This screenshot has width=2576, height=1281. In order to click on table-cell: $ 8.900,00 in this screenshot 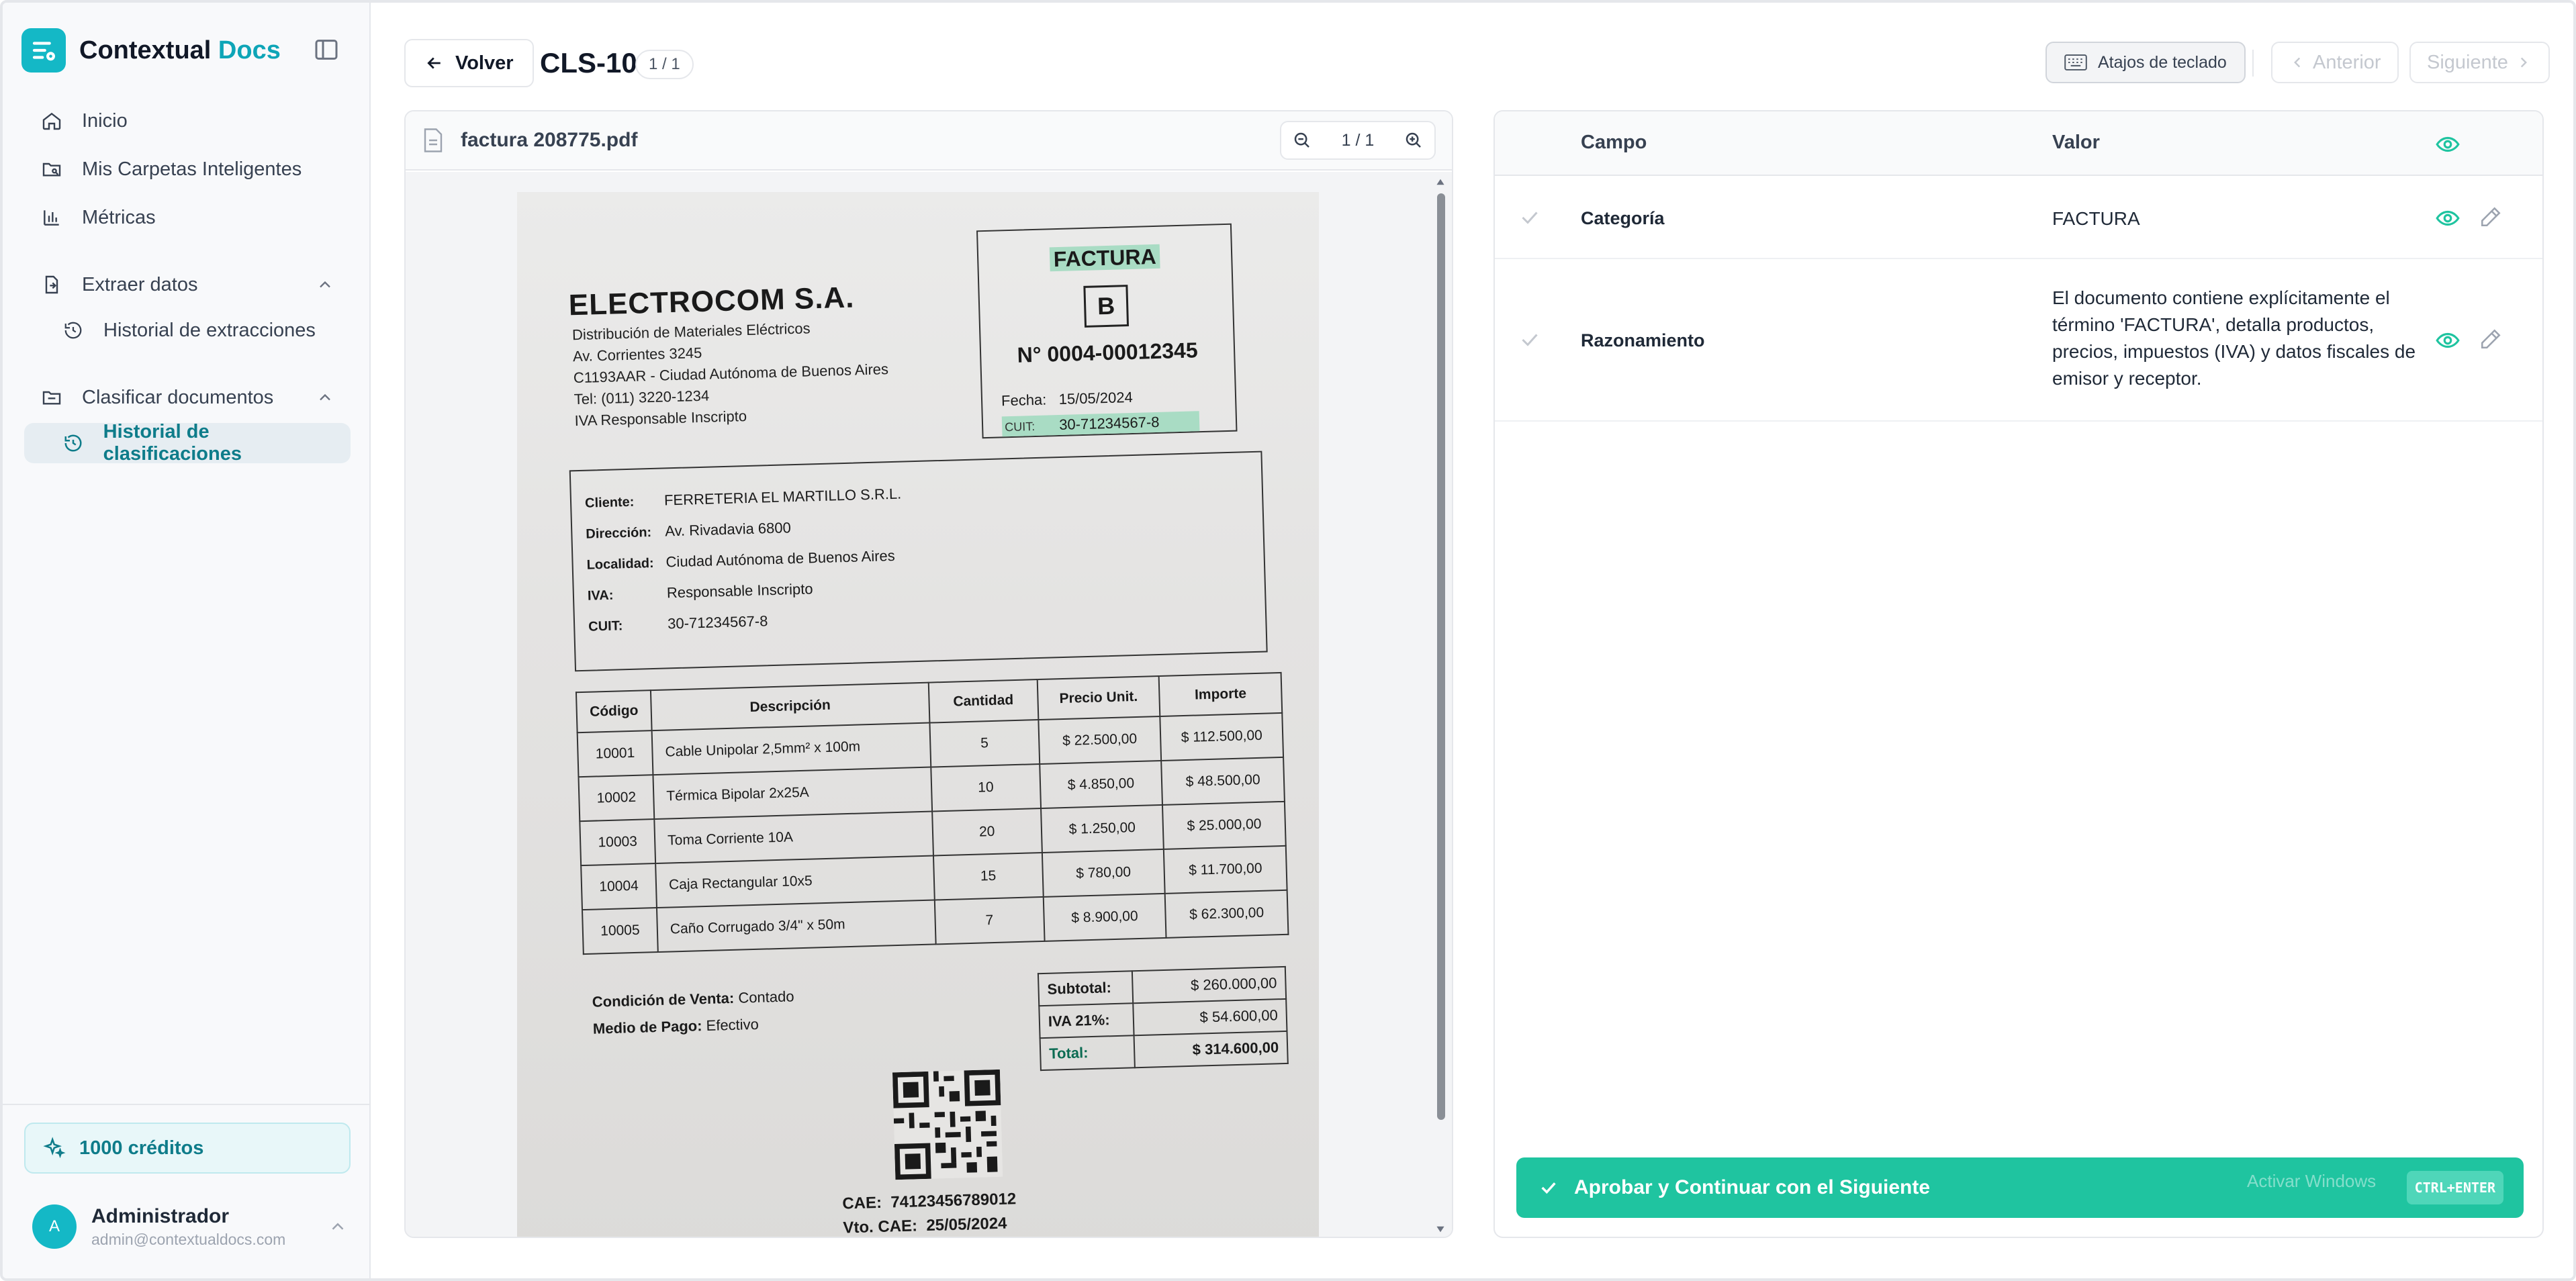, I will do `click(1104, 917)`.